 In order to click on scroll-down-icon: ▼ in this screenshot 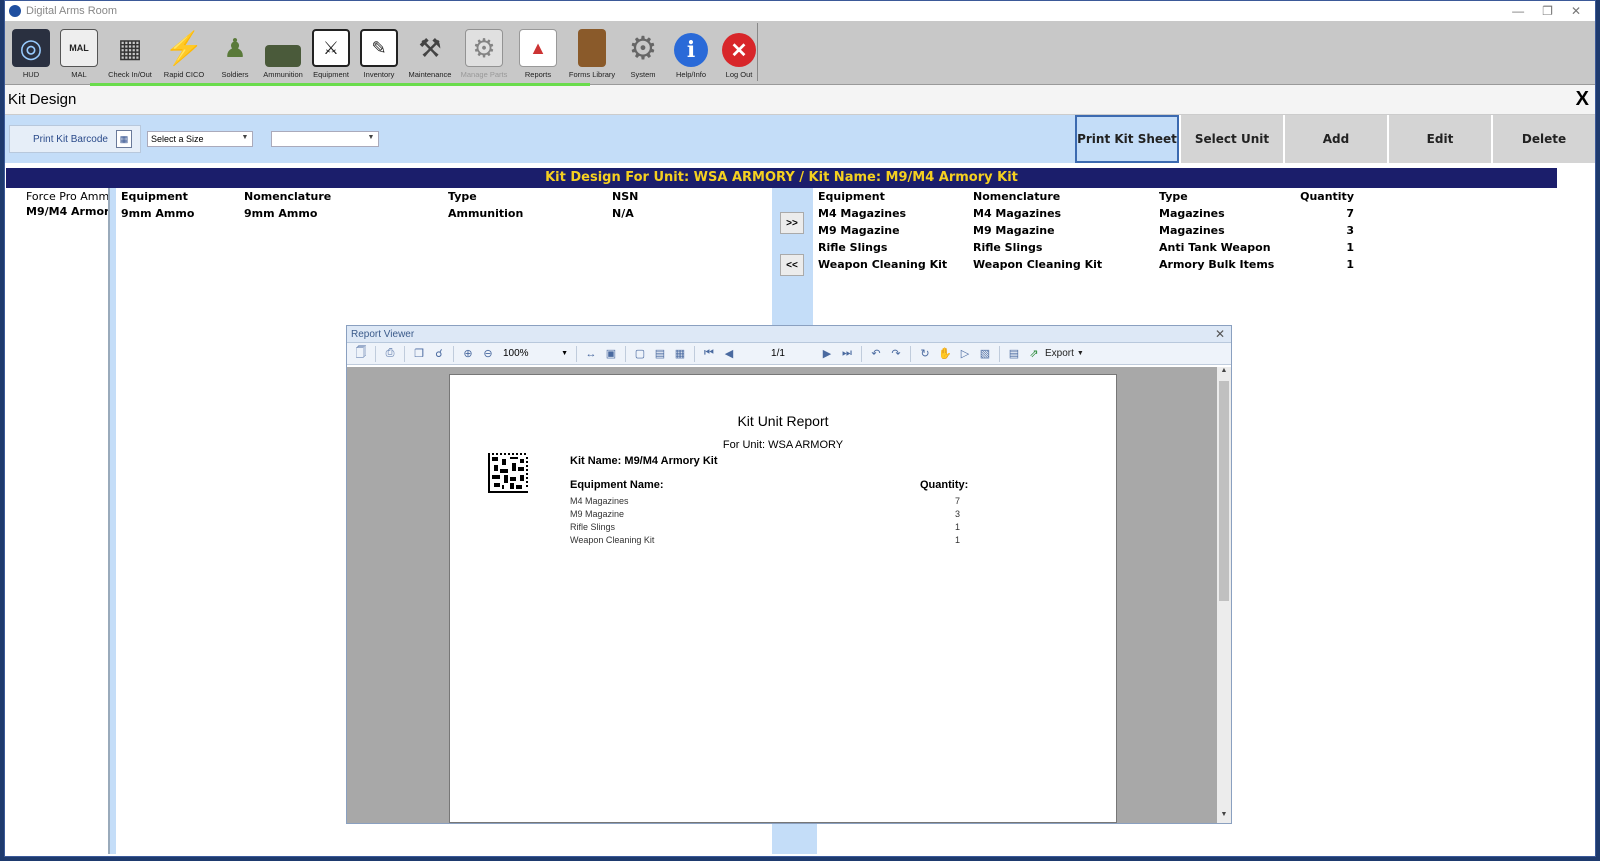, I will do `click(1224, 817)`.